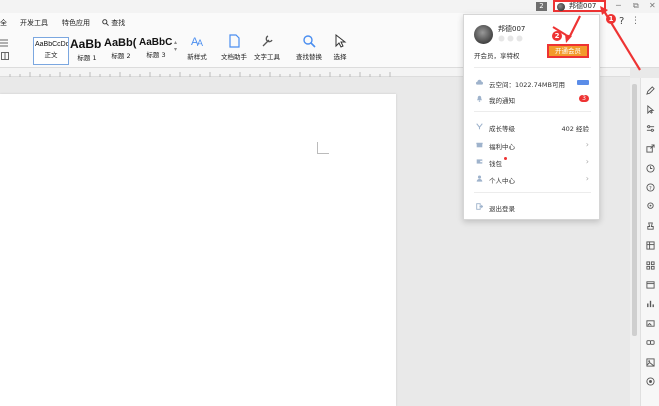  What do you see at coordinates (635, 21) in the screenshot?
I see `more-options-icon: ⋮` at bounding box center [635, 21].